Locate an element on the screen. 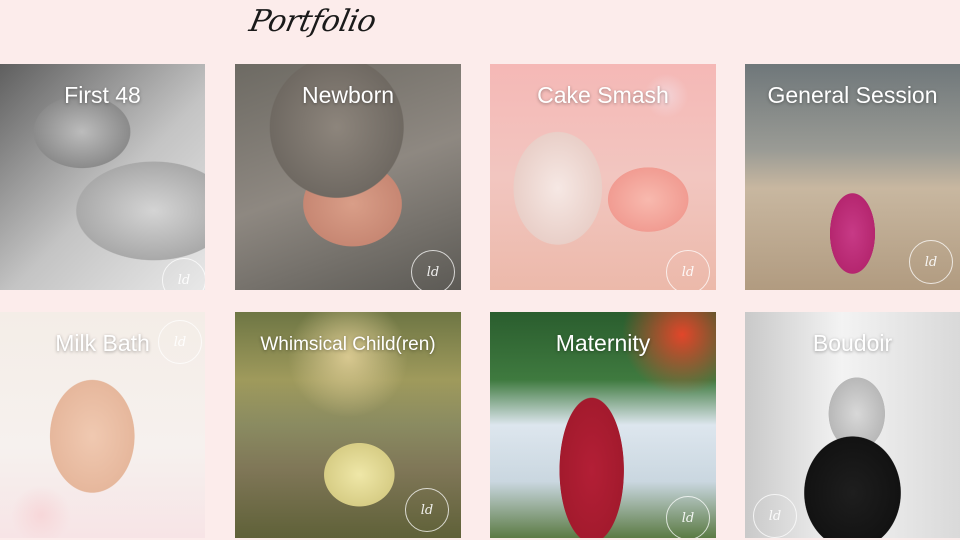 This screenshot has width=960, height=540. tile-label: First 48 is located at coordinates (102, 95).